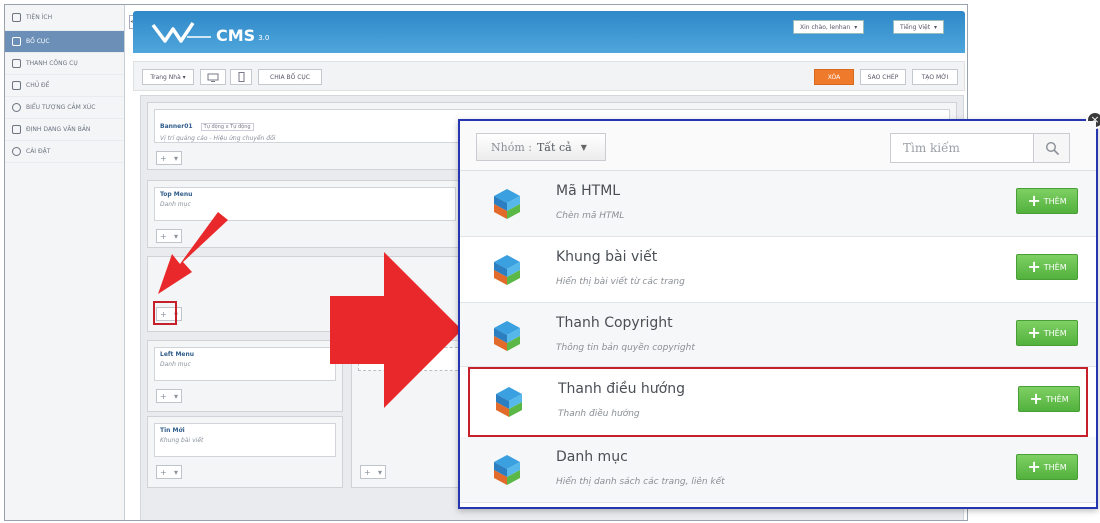 The height and width of the screenshot is (523, 1100). What do you see at coordinates (778, 402) in the screenshot?
I see `module-row: Thanh điều hướng Thanh điều hướng + THÊM` at bounding box center [778, 402].